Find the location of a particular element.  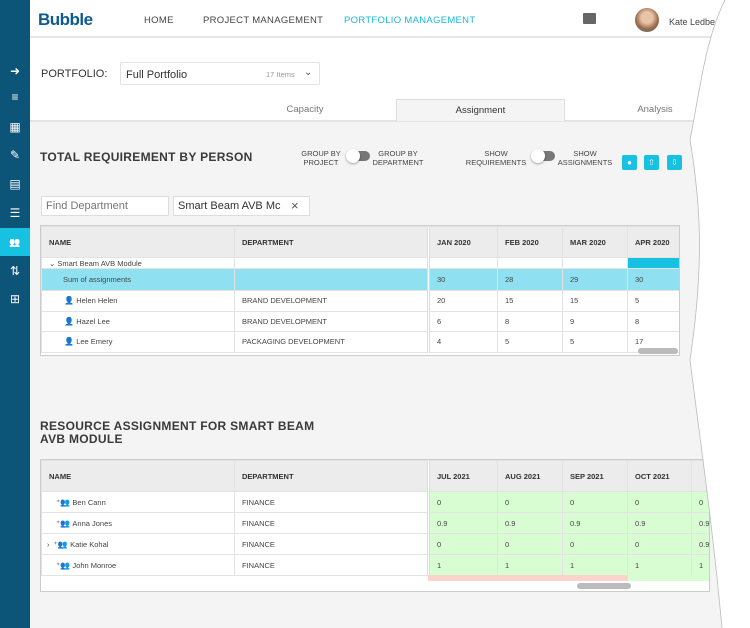

torn-edge is located at coordinates (719, 314).